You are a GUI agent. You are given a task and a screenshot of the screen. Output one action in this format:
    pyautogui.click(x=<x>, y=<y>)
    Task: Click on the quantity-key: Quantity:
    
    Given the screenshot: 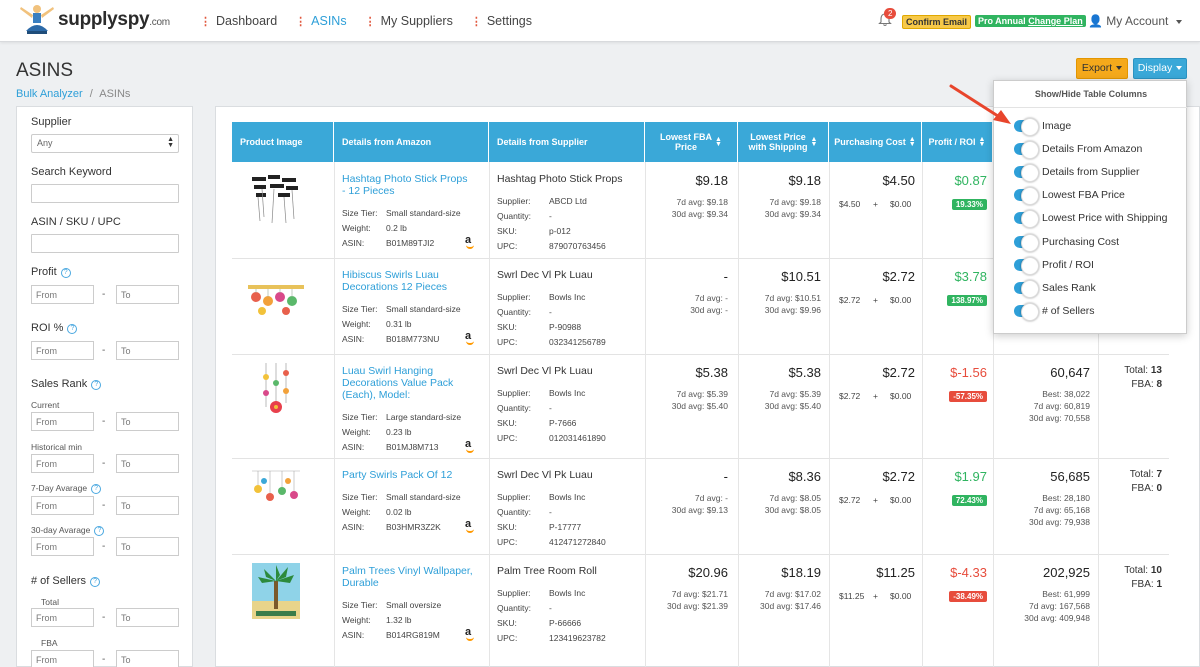 What is the action you would take?
    pyautogui.click(x=514, y=216)
    